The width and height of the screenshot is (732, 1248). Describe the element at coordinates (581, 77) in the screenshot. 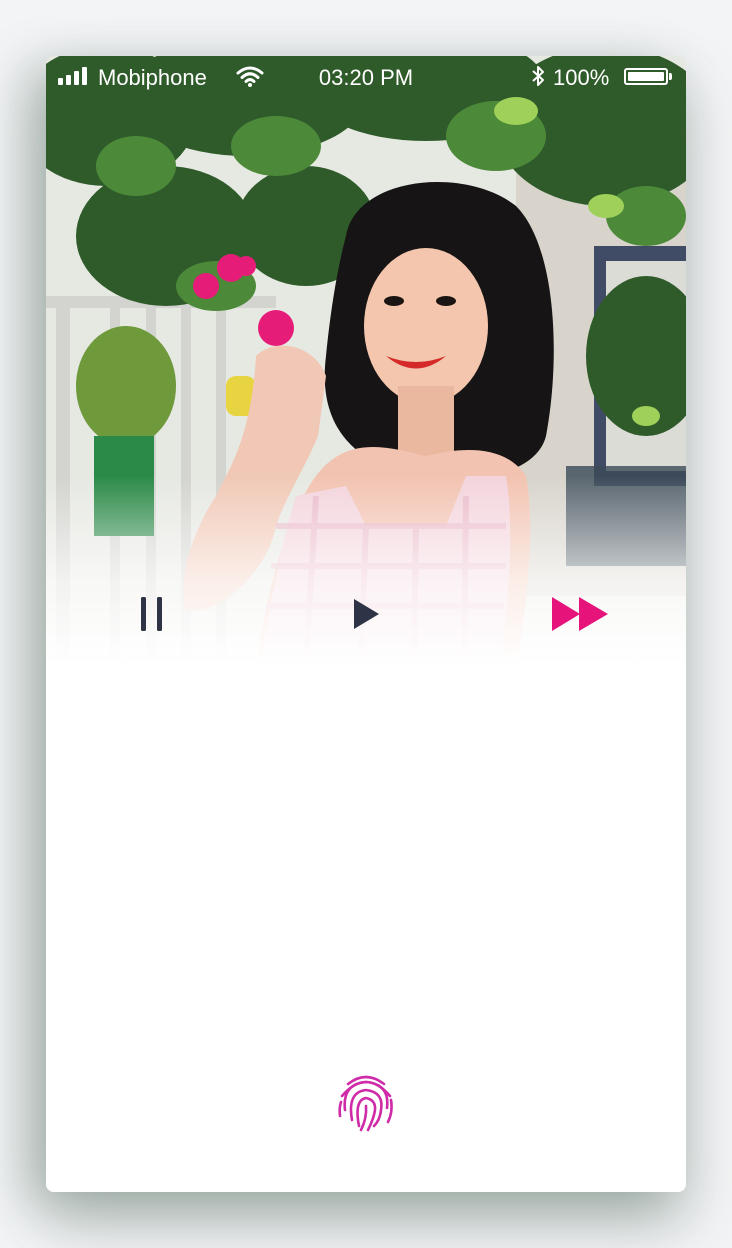

I see `battery-percentage: 100%` at that location.